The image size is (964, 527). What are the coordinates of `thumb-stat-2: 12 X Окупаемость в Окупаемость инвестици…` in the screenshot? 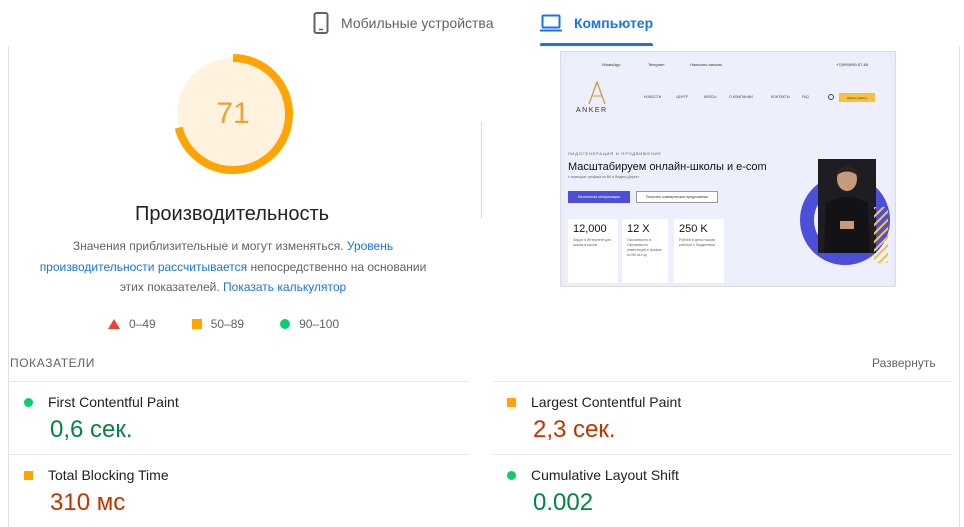 It's located at (645, 251).